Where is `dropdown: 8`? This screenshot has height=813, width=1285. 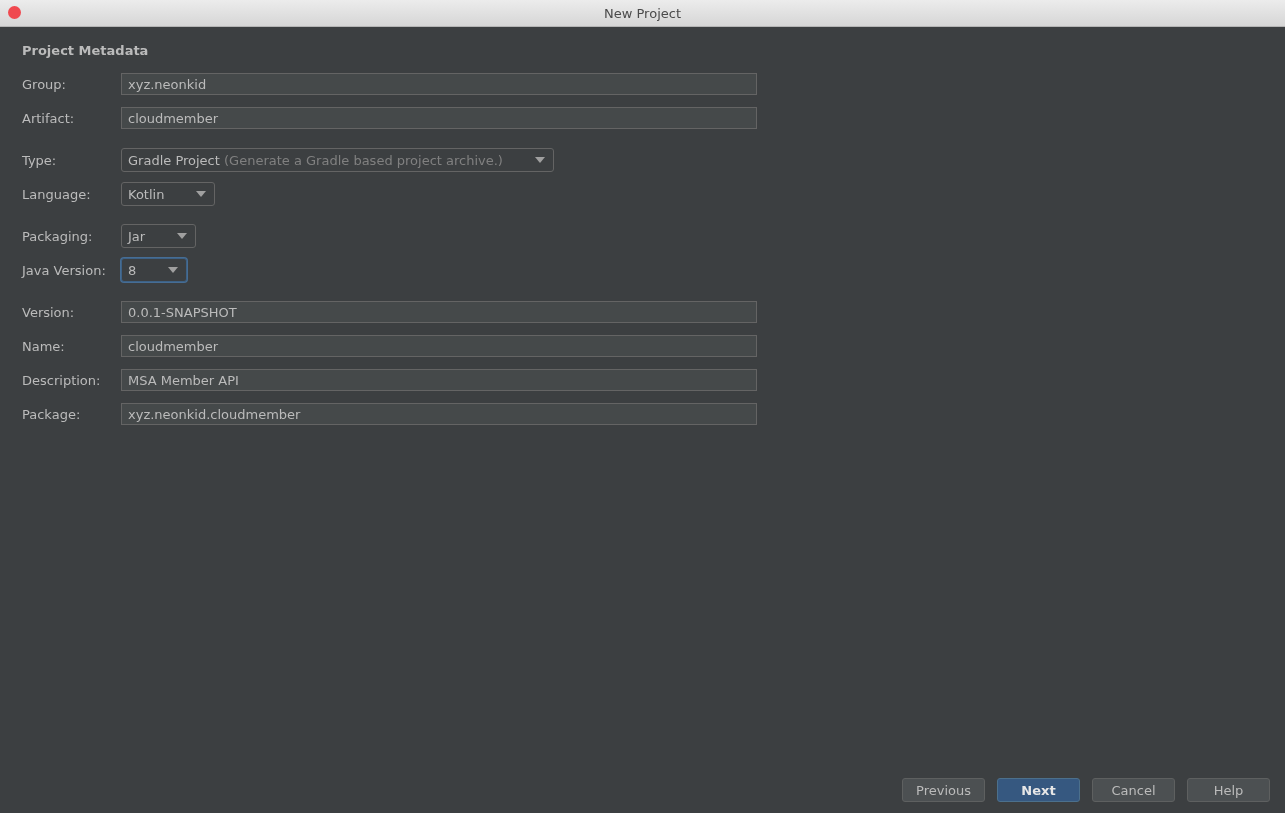
dropdown: 8 is located at coordinates (154, 270).